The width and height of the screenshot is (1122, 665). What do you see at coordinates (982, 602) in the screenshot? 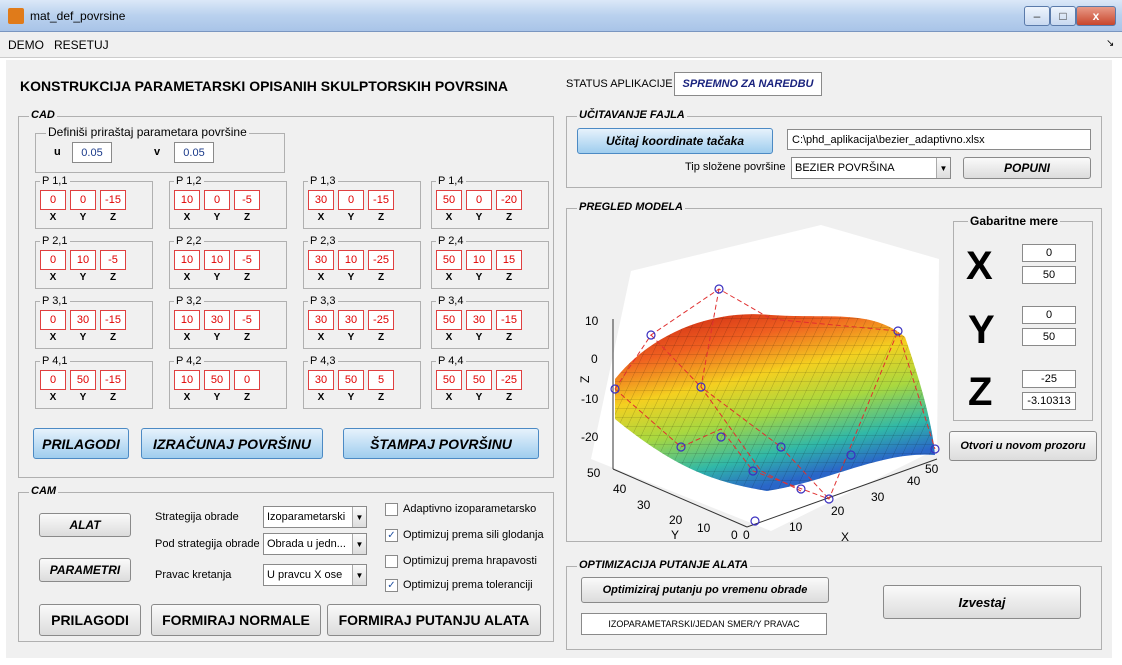
I see `report-button: Izvestaj` at bounding box center [982, 602].